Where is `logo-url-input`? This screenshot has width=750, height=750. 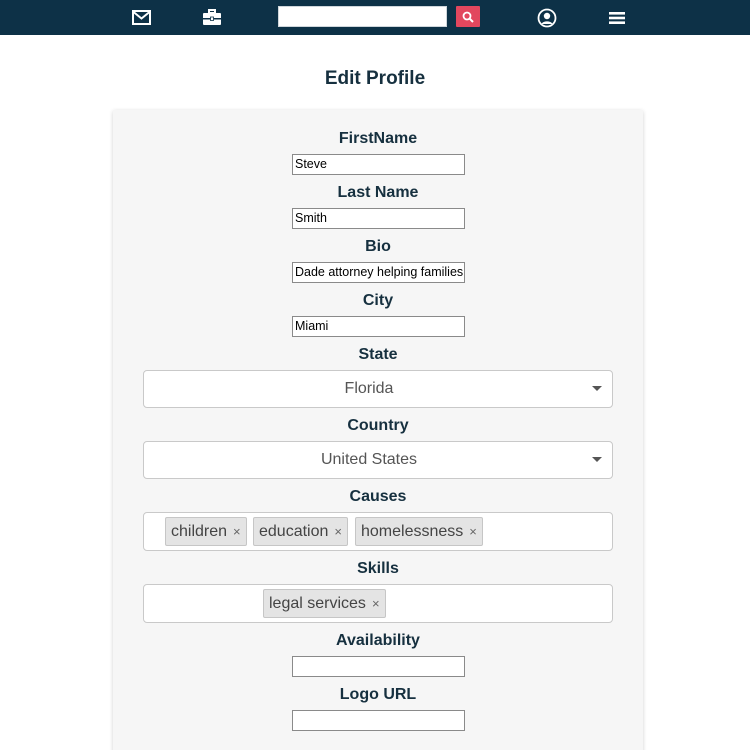
logo-url-input is located at coordinates (378, 720).